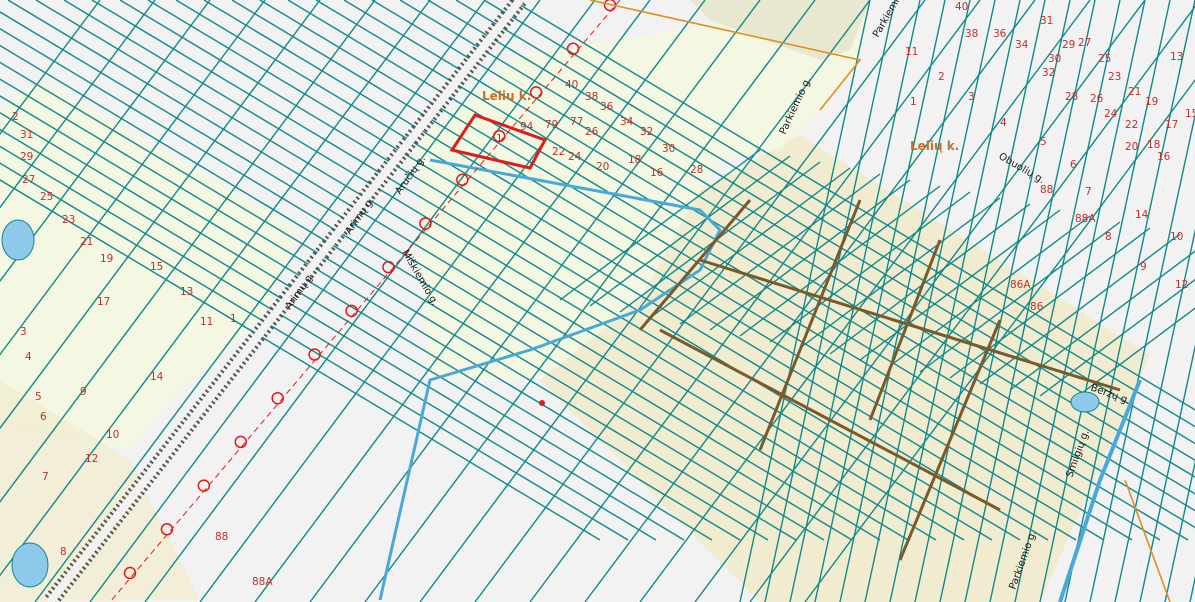 The image size is (1195, 602). I want to click on location-marker, so click(542, 403).